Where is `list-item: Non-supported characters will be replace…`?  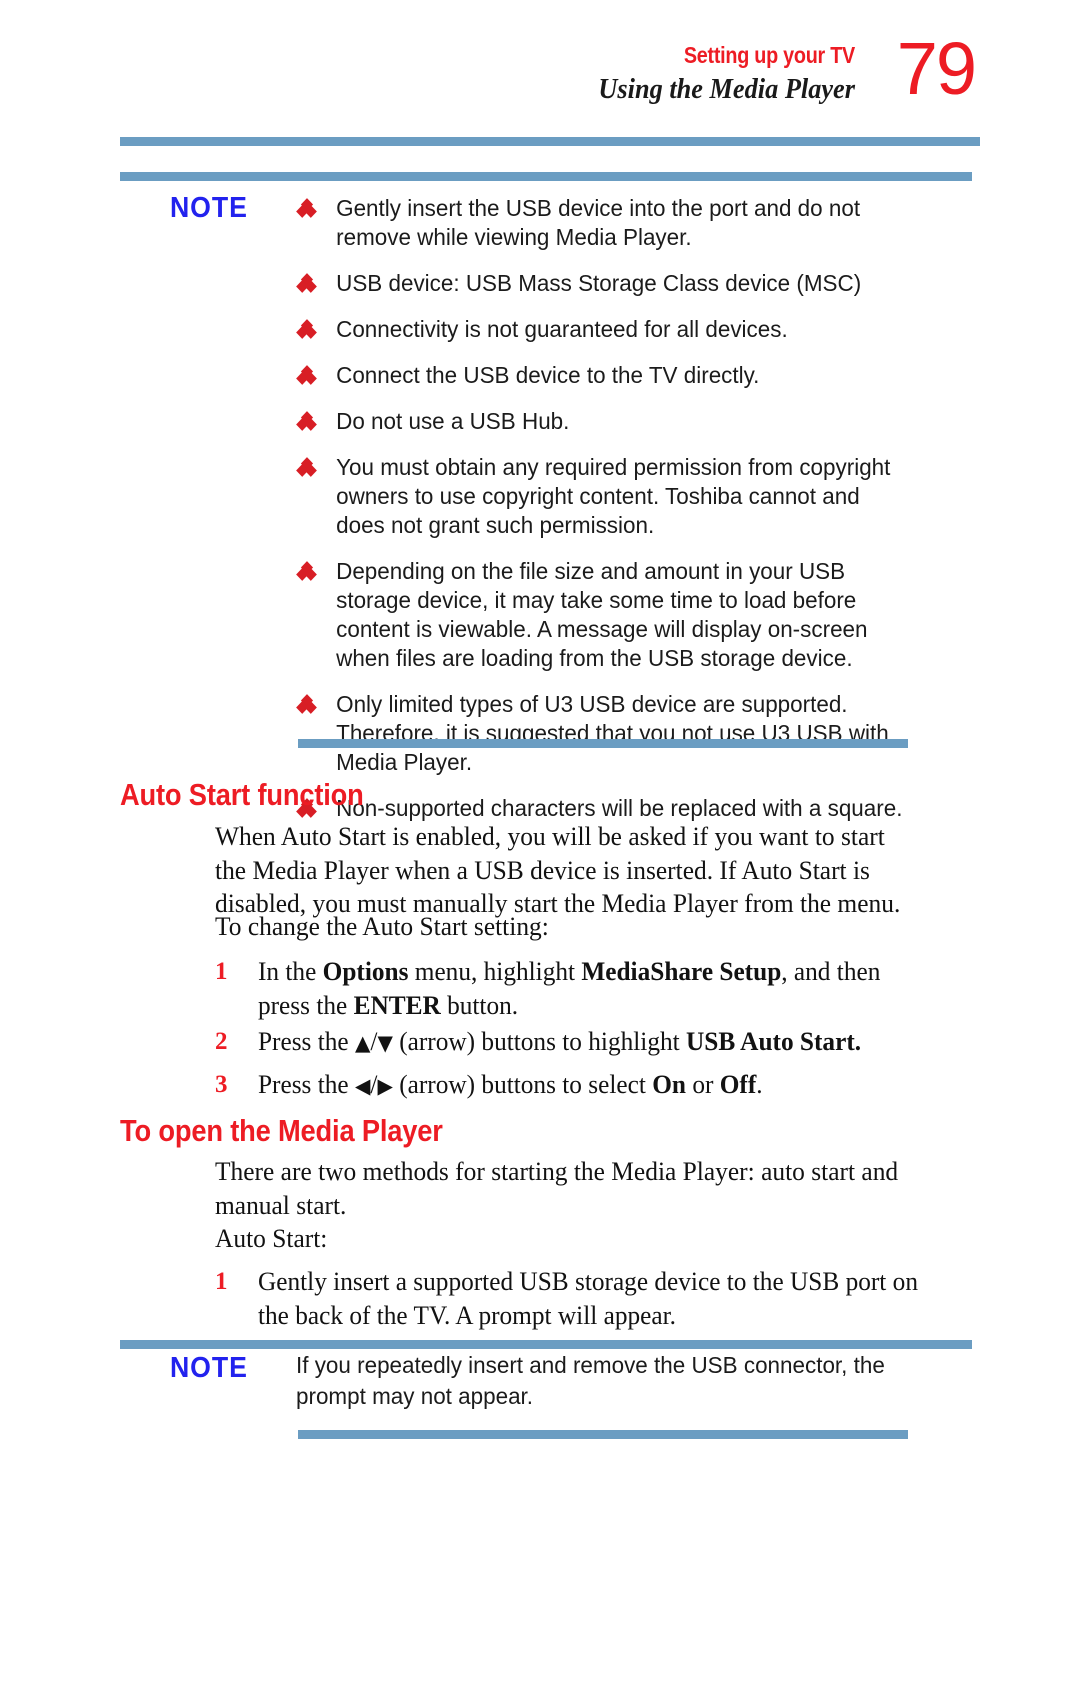 list-item: Non-supported characters will be replace… is located at coordinates (601, 808).